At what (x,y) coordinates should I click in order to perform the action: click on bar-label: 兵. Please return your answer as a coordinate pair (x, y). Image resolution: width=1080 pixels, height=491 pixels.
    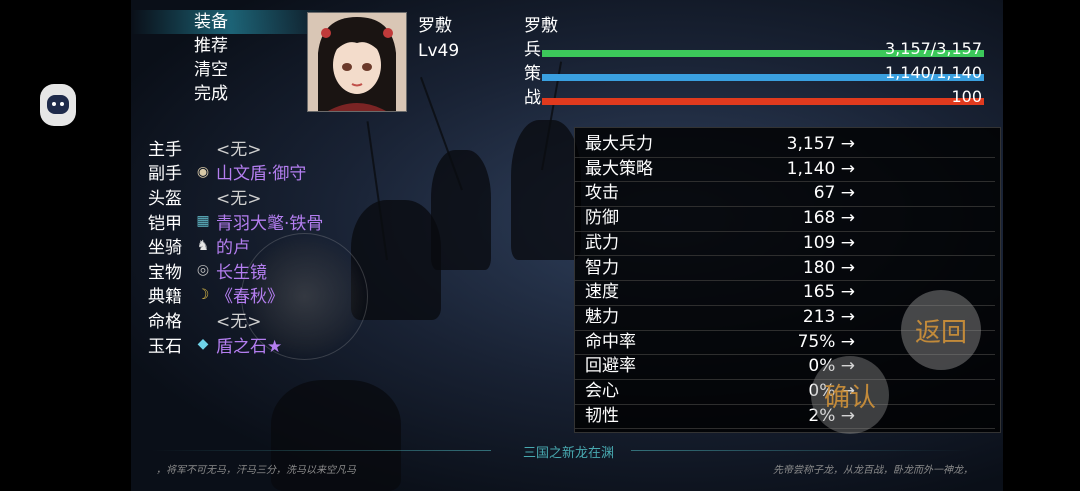
    Looking at the image, I should click on (532, 50).